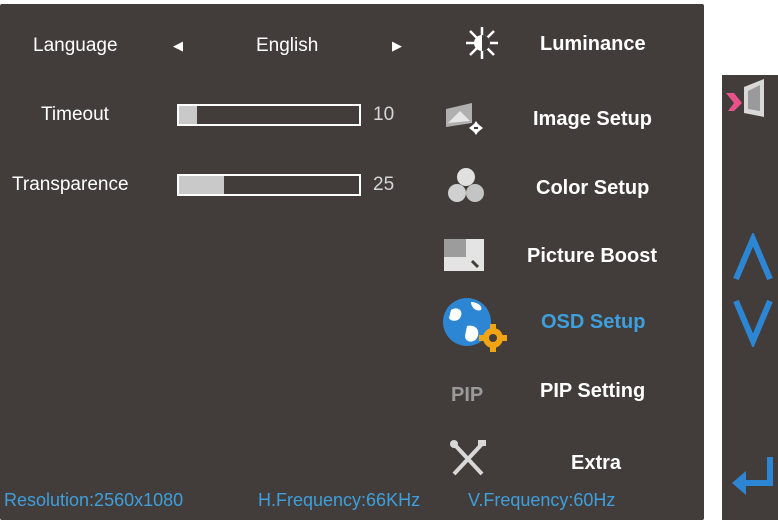  Describe the element at coordinates (75, 45) in the screenshot. I see `language-label: Language` at that location.